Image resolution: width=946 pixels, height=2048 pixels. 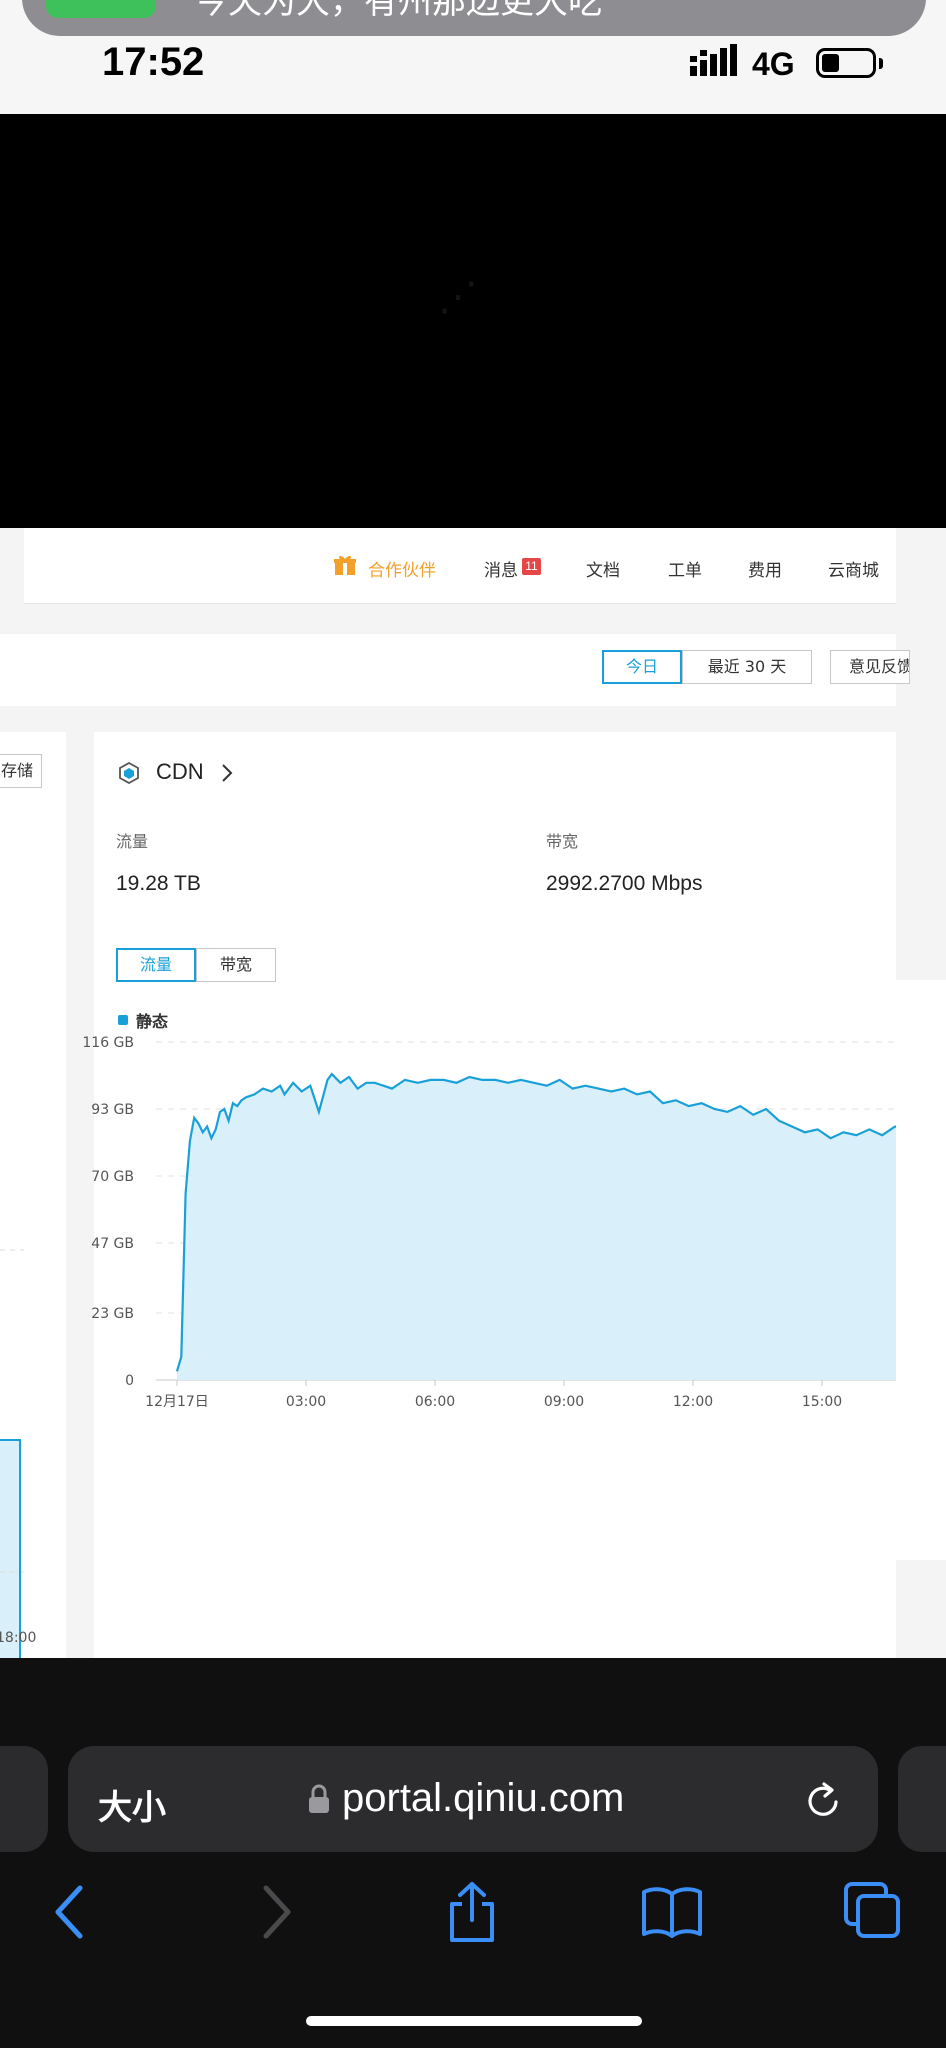 I want to click on x-tick-label: 03:00, so click(x=306, y=1402).